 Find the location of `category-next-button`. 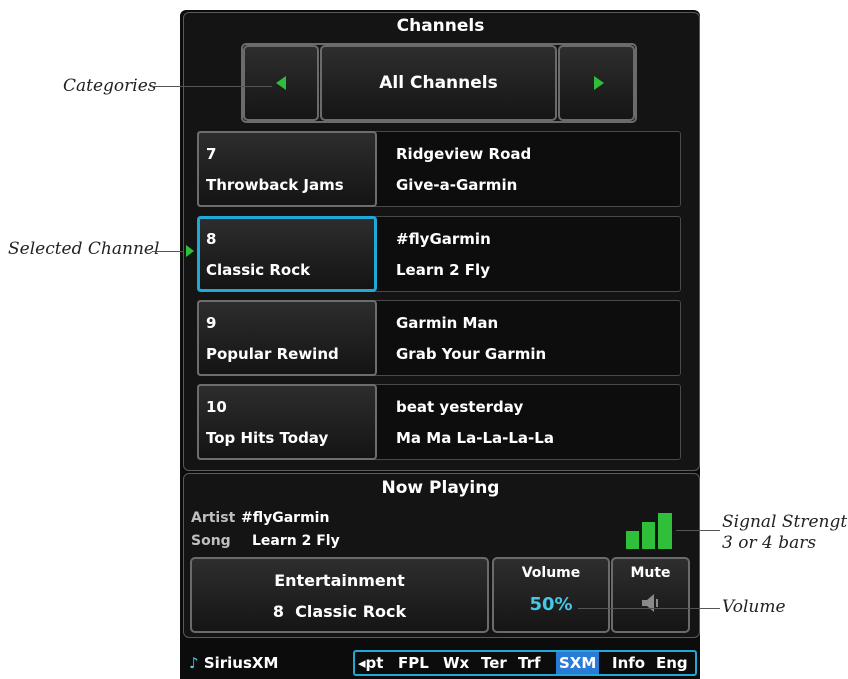

category-next-button is located at coordinates (596, 83).